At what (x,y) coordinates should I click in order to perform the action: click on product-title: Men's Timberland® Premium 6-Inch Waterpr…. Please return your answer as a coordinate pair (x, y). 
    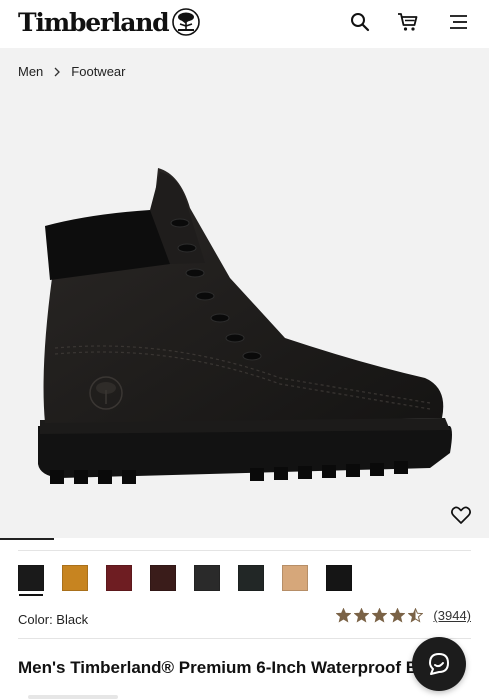
    Looking at the image, I should click on (218, 667).